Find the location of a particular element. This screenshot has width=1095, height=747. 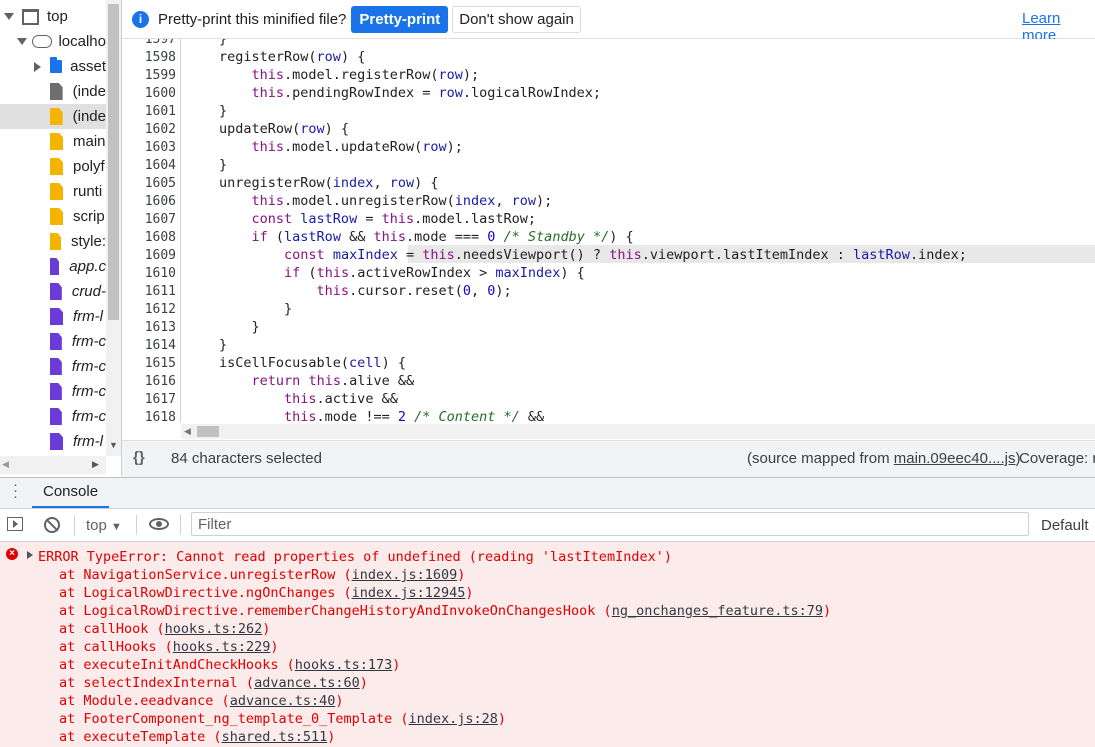

line-number: 1617 is located at coordinates (160, 399).